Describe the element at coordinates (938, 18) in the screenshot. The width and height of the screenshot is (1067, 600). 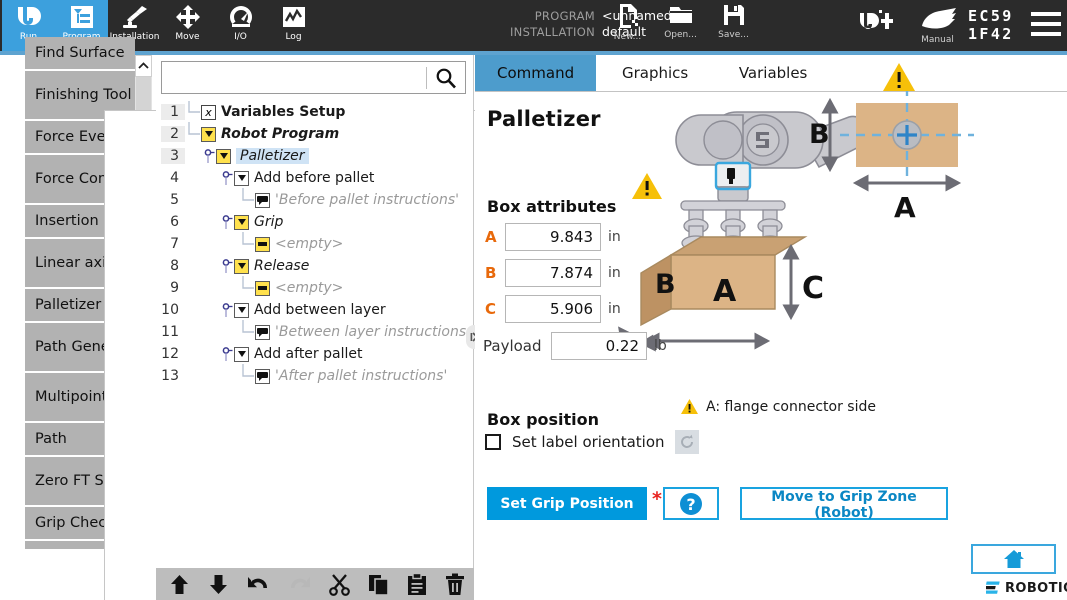
I see `manual-hand-icon` at that location.